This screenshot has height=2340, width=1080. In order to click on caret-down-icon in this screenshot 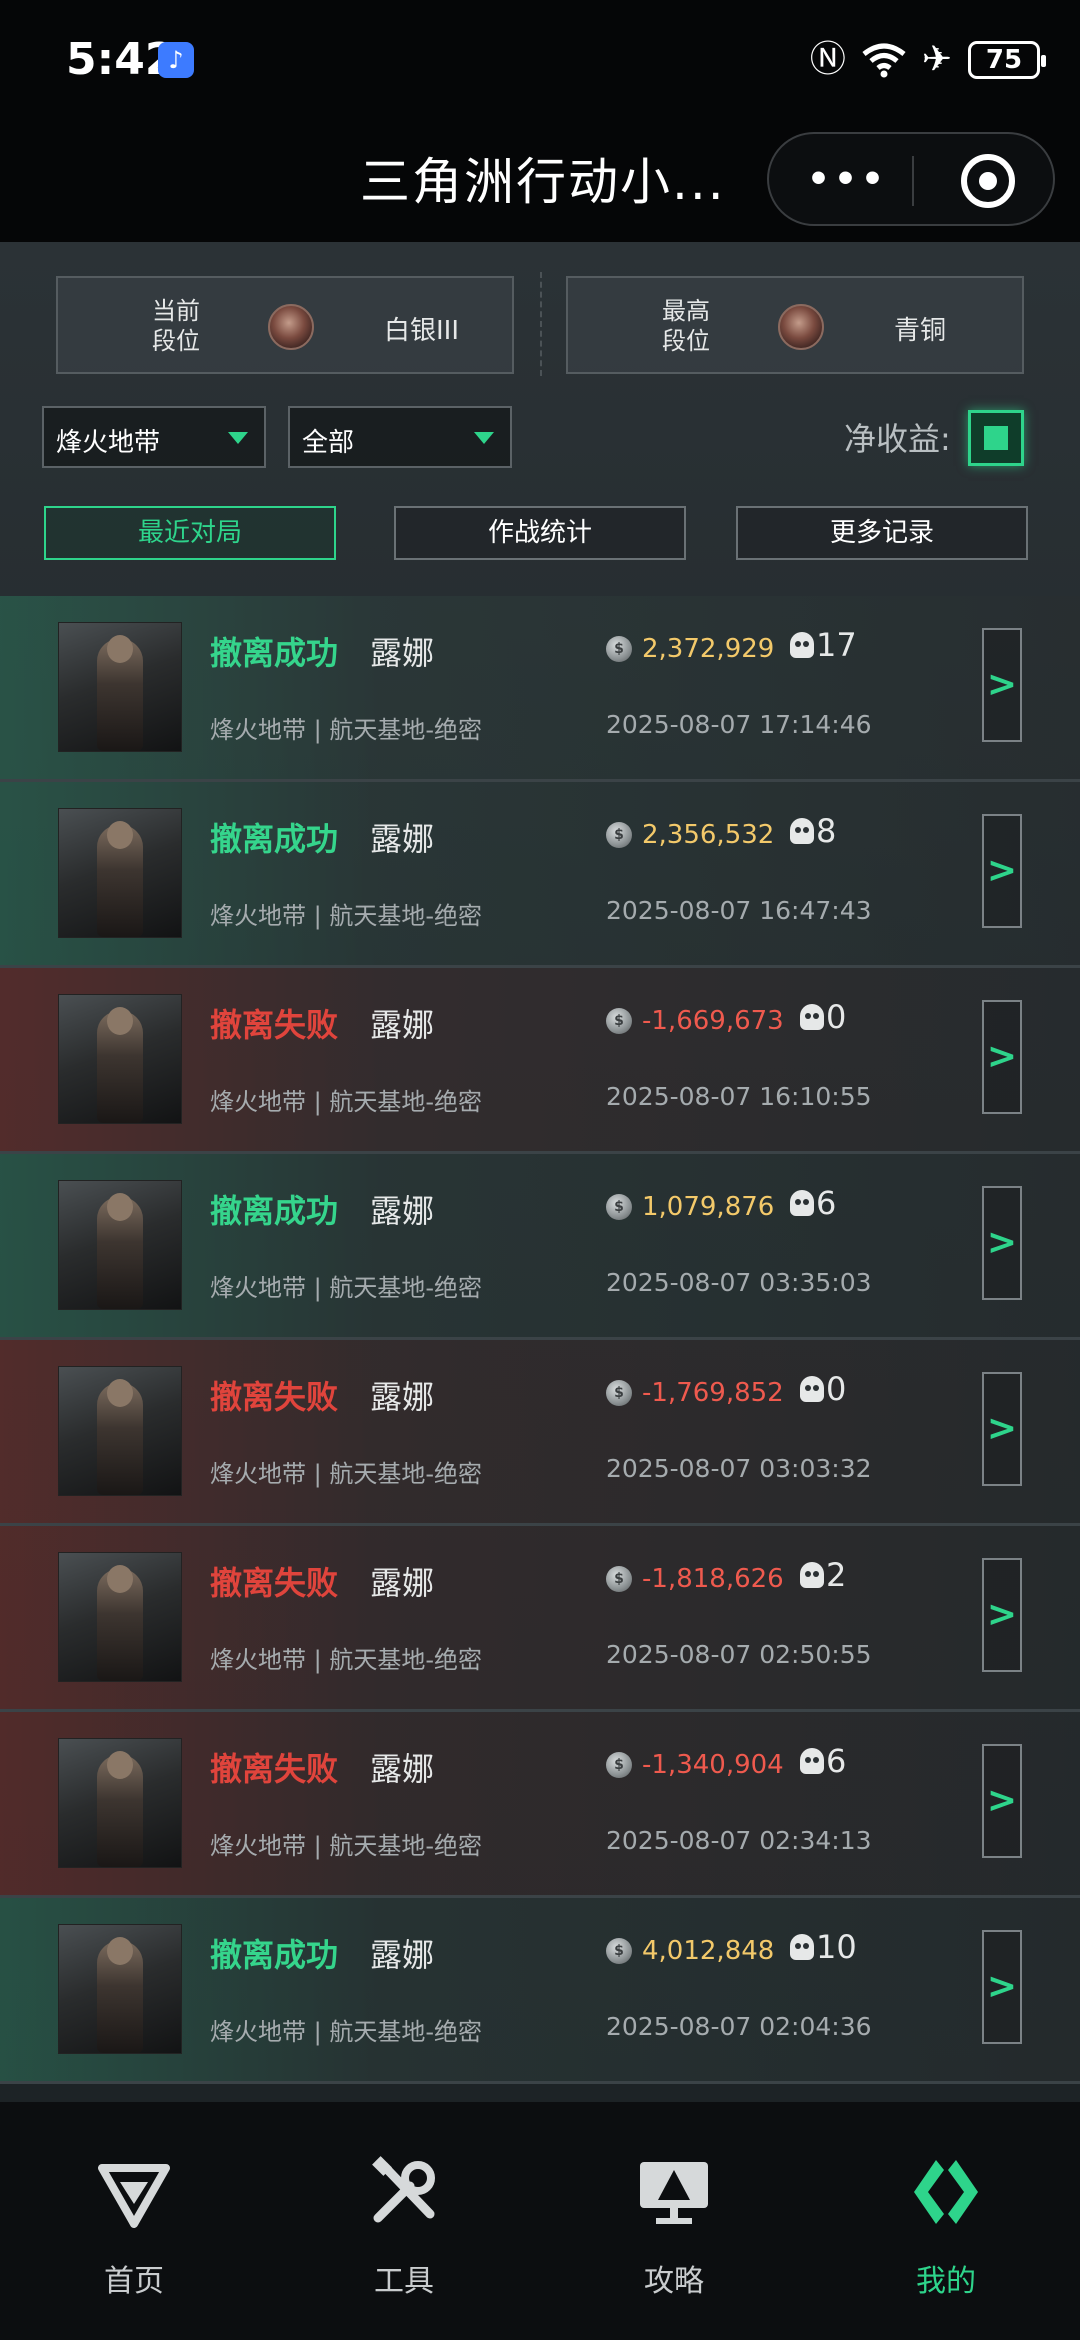, I will do `click(484, 438)`.